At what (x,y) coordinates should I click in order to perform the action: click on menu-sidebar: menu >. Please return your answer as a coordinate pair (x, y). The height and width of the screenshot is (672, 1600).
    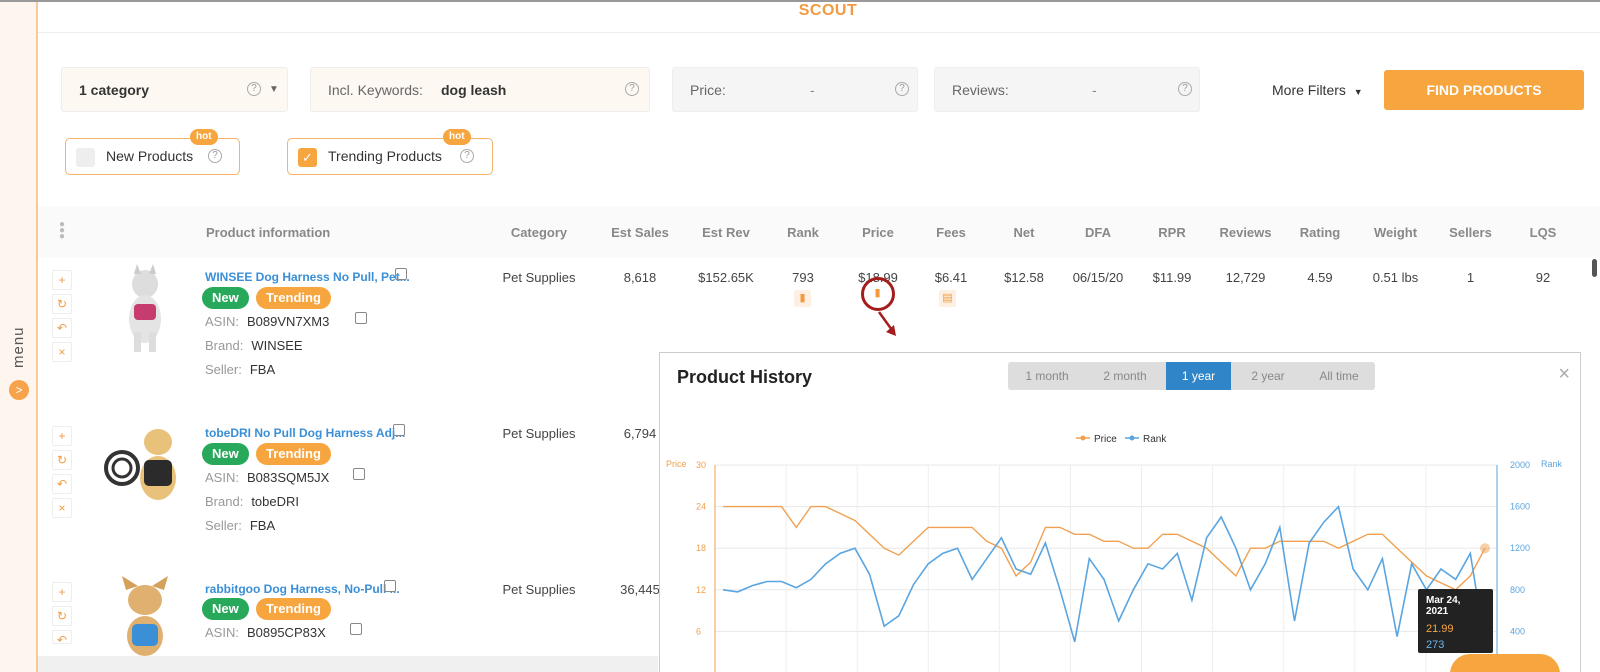
    Looking at the image, I should click on (19, 337).